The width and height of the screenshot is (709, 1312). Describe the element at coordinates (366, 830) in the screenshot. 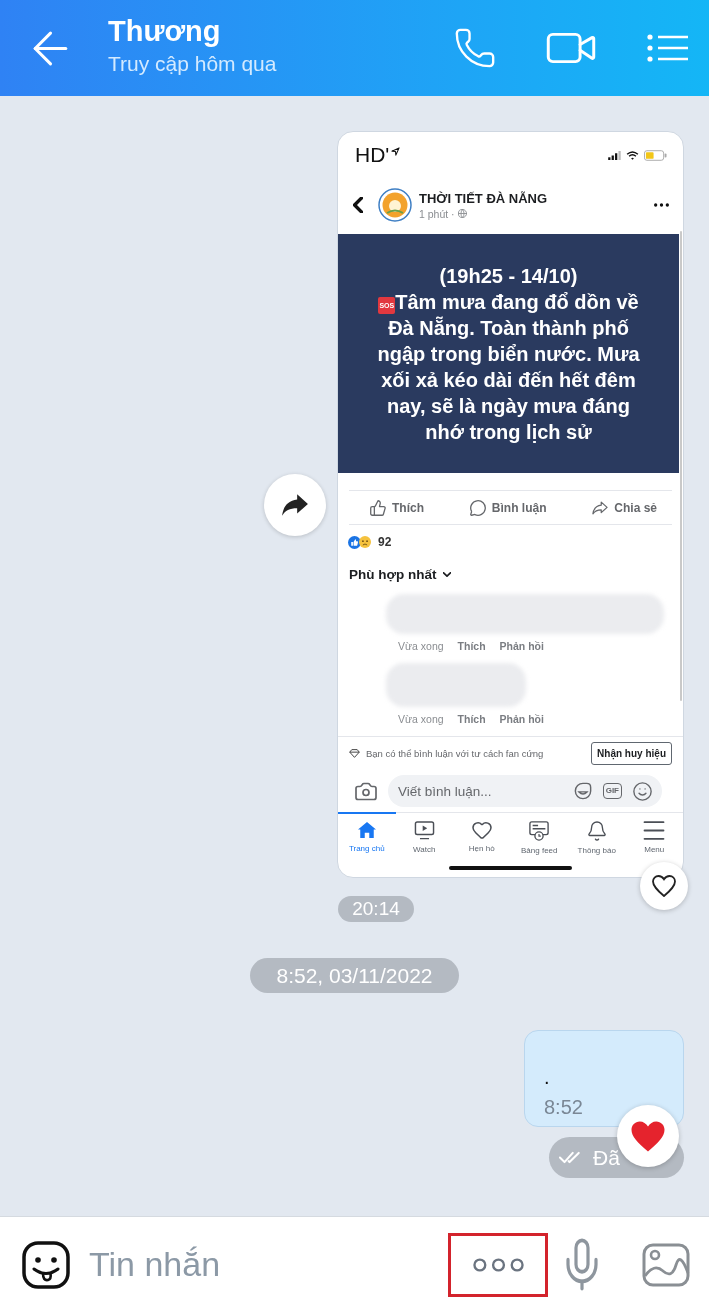

I see `home-icon` at that location.